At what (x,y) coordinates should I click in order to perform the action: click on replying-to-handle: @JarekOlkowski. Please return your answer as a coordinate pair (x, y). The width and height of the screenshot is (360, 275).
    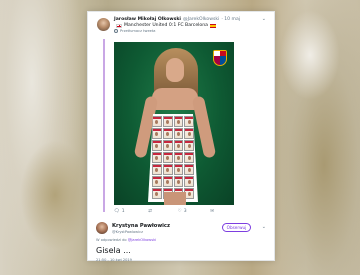
    Looking at the image, I should click on (142, 240).